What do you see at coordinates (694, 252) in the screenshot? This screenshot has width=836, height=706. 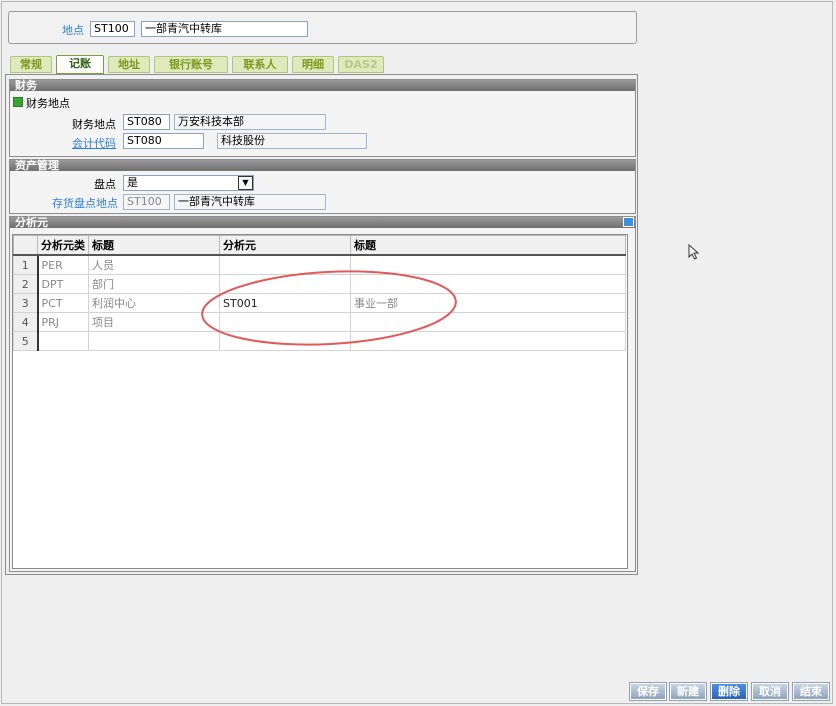 I see `mouse-cursor-icon` at bounding box center [694, 252].